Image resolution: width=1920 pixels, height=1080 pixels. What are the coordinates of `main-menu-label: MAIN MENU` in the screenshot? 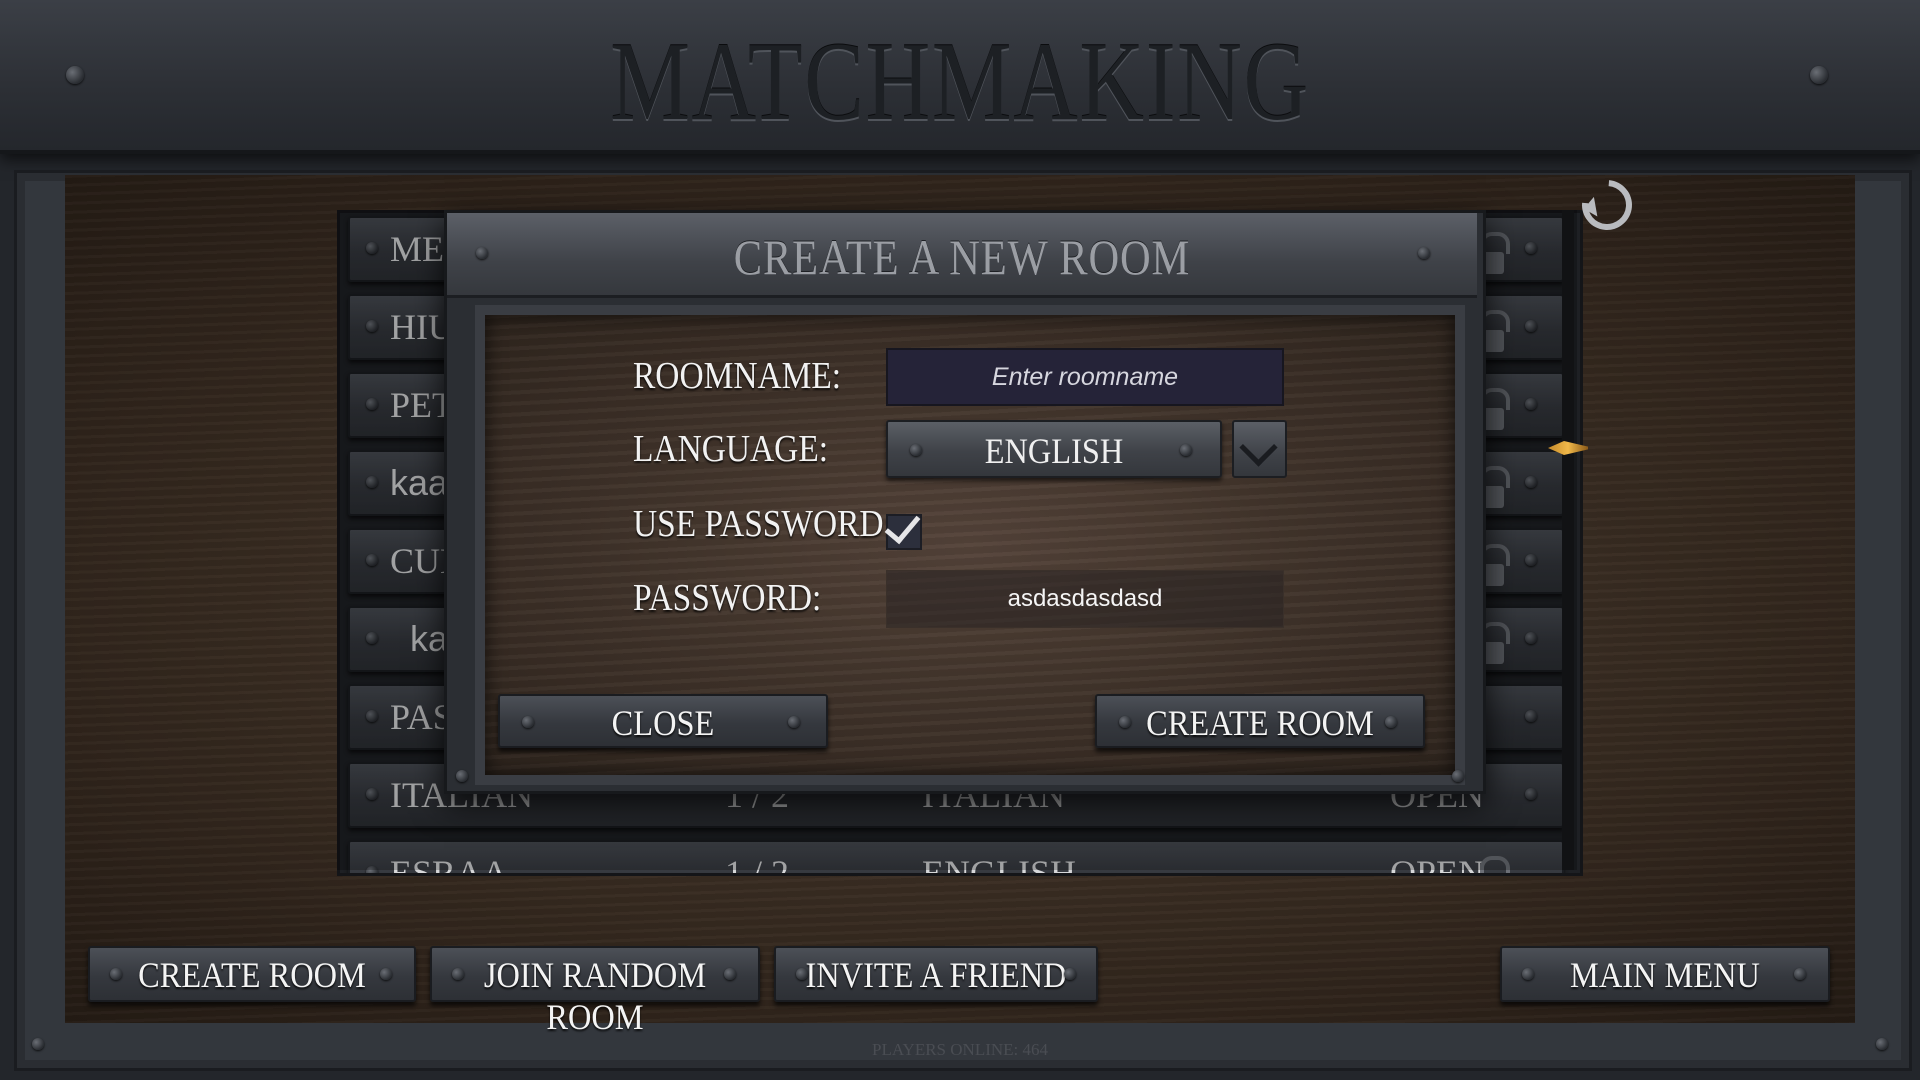 It's located at (1665, 975).